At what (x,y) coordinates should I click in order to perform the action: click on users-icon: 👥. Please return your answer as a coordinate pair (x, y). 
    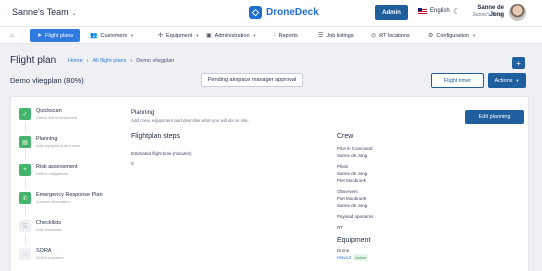
    Looking at the image, I should click on (94, 36).